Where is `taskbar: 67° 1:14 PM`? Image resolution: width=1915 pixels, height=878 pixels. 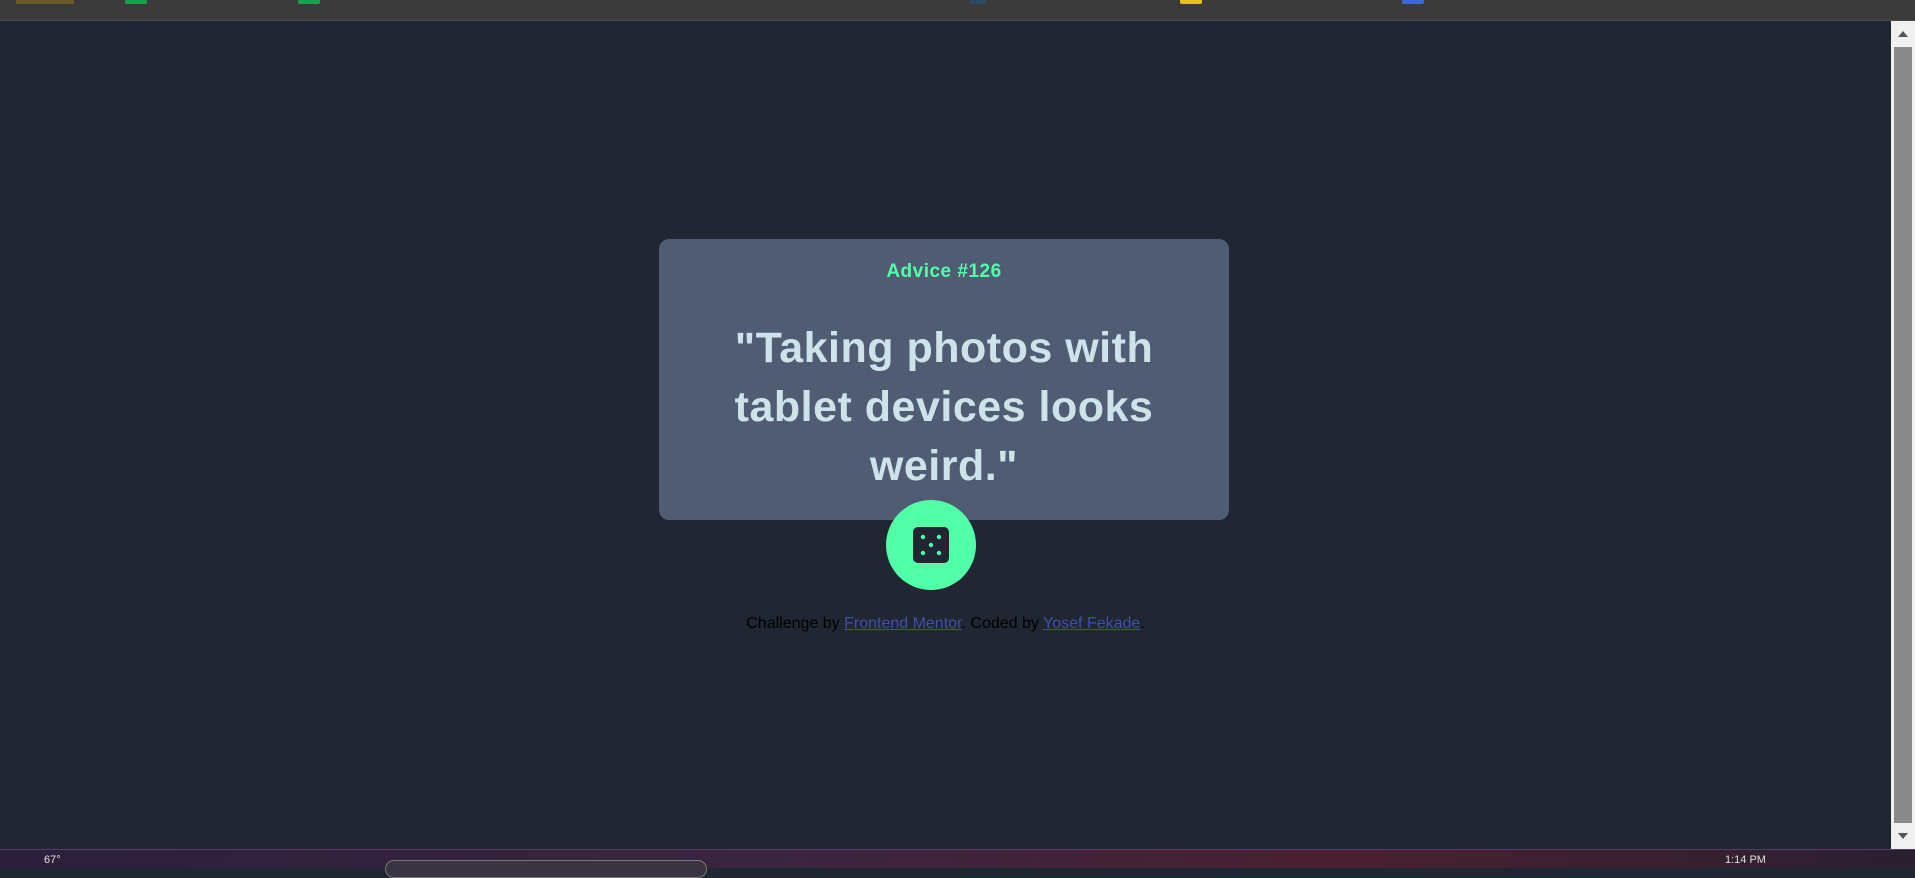 taskbar: 67° 1:14 PM is located at coordinates (957, 863).